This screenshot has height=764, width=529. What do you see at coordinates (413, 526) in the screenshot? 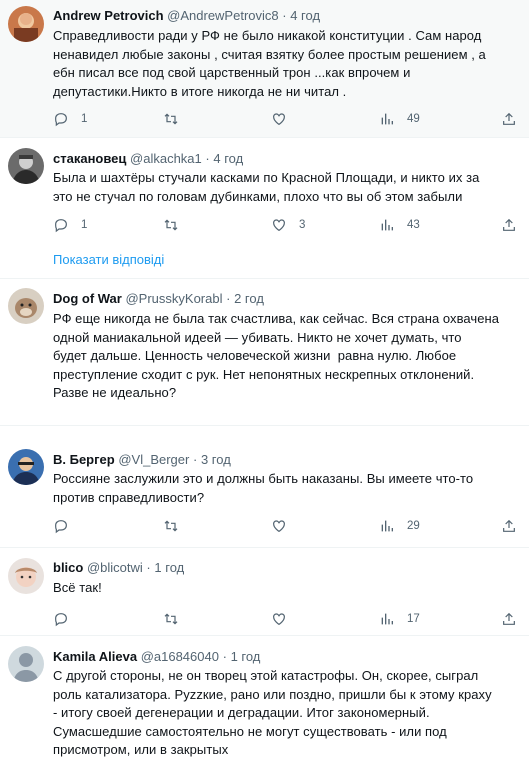
I see `views-count: 29` at bounding box center [413, 526].